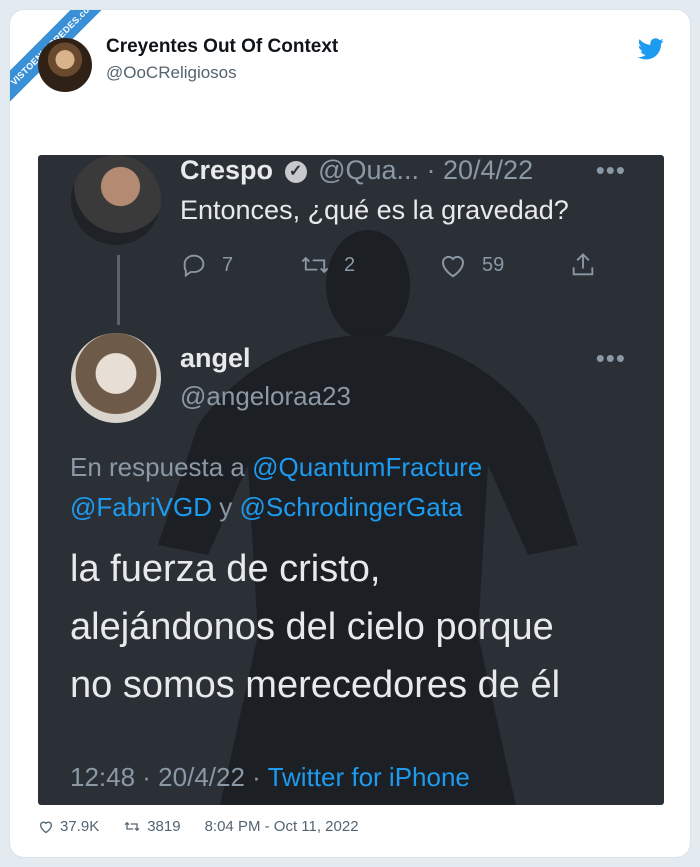 Image resolution: width=700 pixels, height=867 pixels. Describe the element at coordinates (65, 65) in the screenshot. I see `author-avatar` at that location.